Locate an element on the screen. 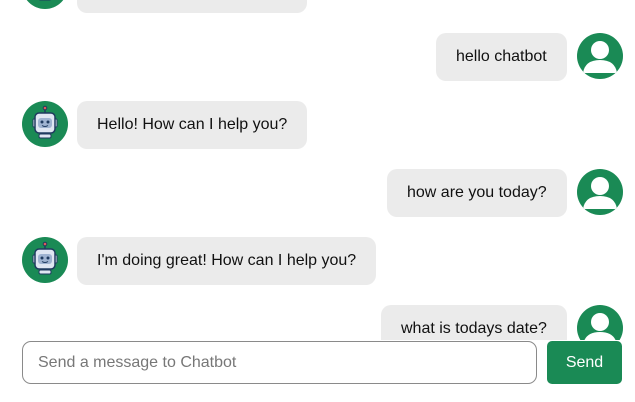  message-text: what is todays date? is located at coordinates (474, 328).